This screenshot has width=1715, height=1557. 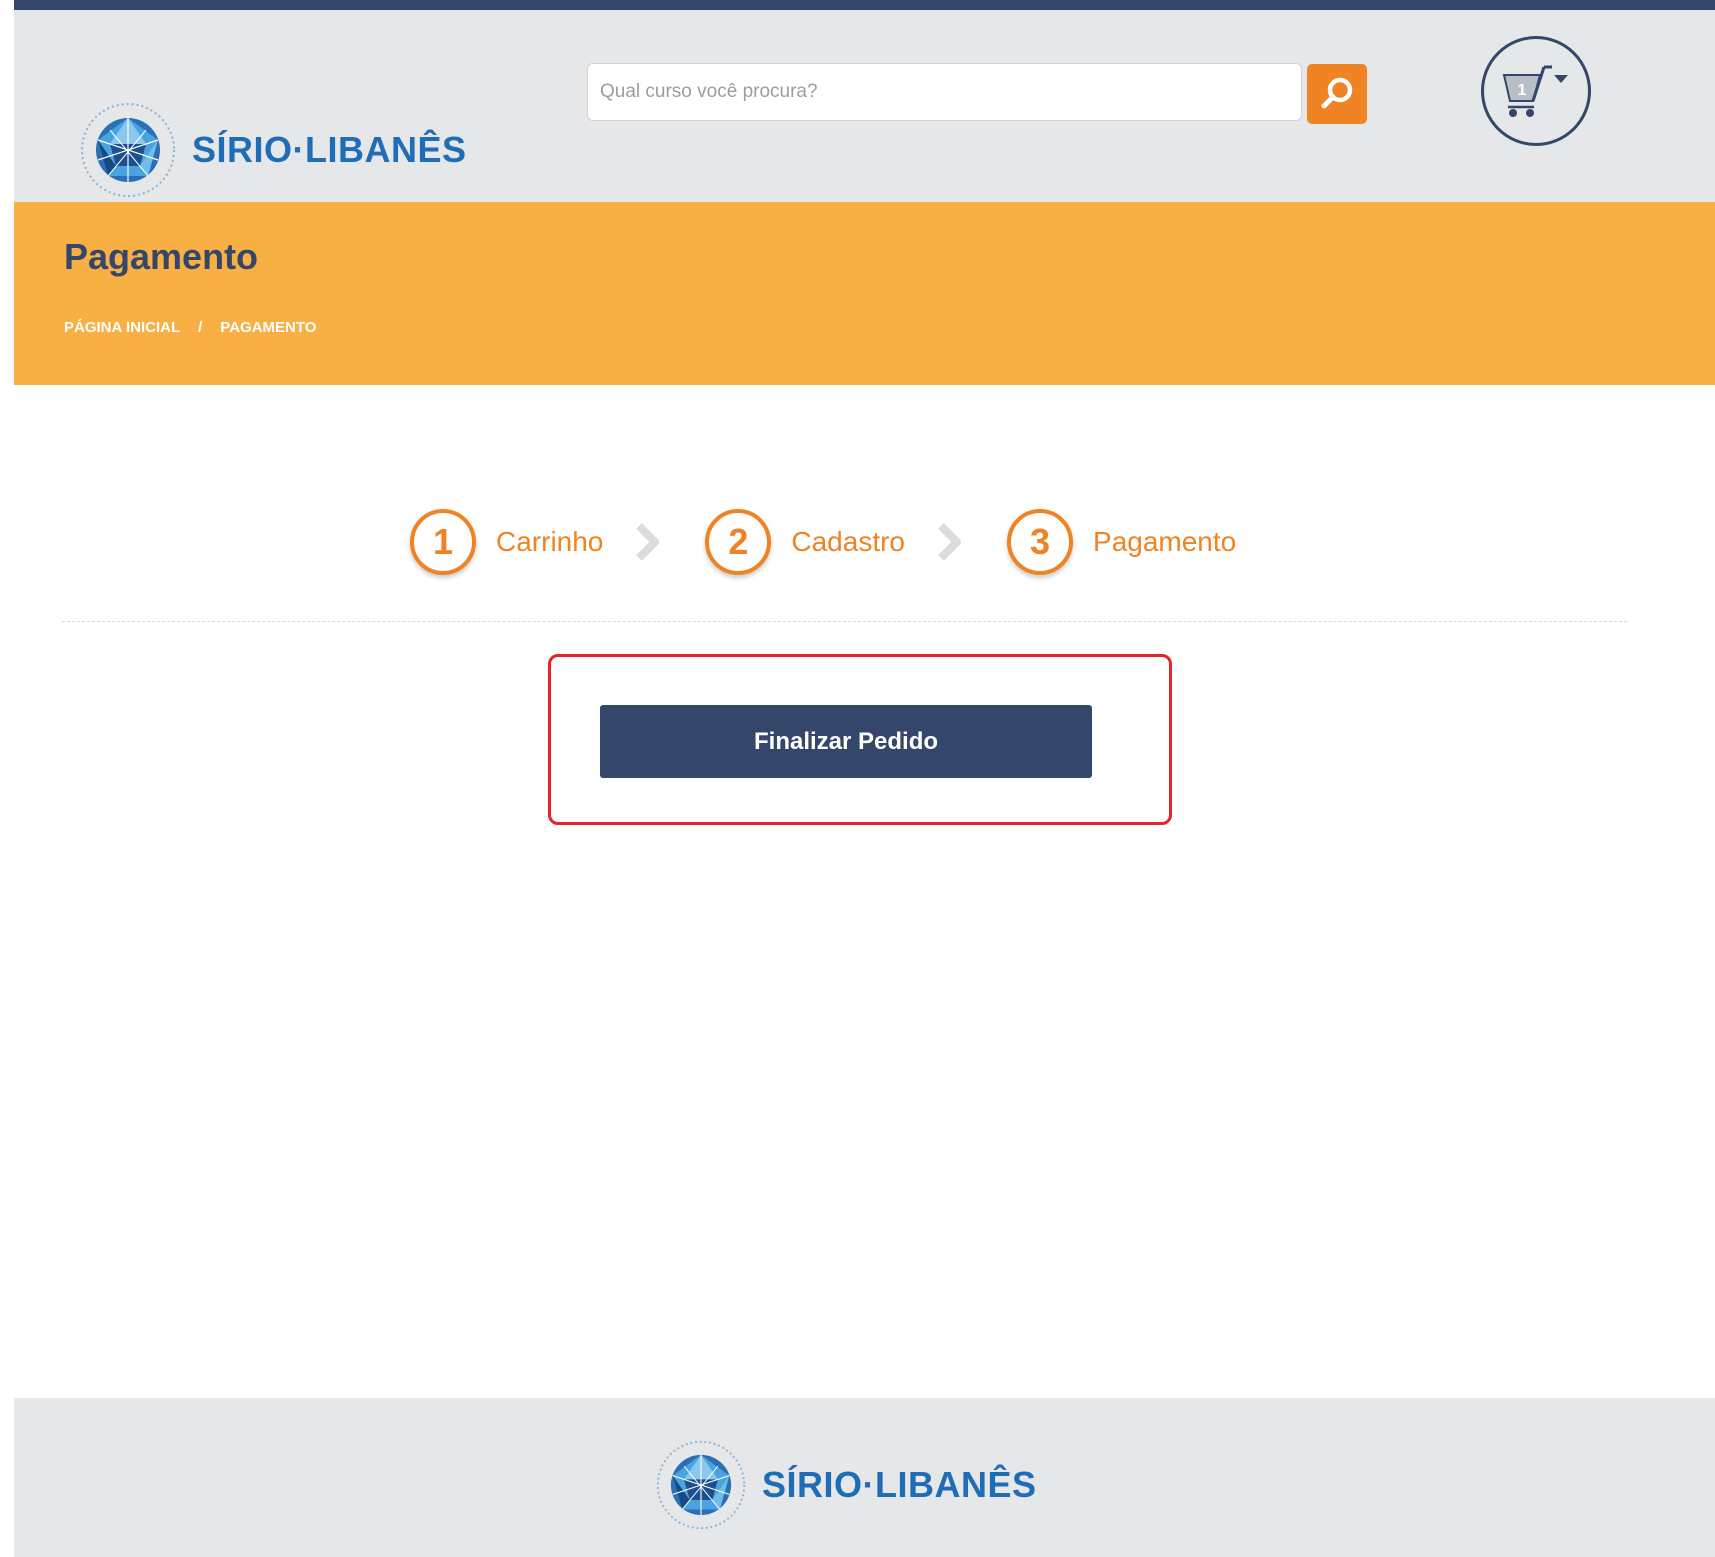 I want to click on checkout-steps: 1 Carrinho 2 Cadastro 3 Pagamento, so click(x=823, y=542).